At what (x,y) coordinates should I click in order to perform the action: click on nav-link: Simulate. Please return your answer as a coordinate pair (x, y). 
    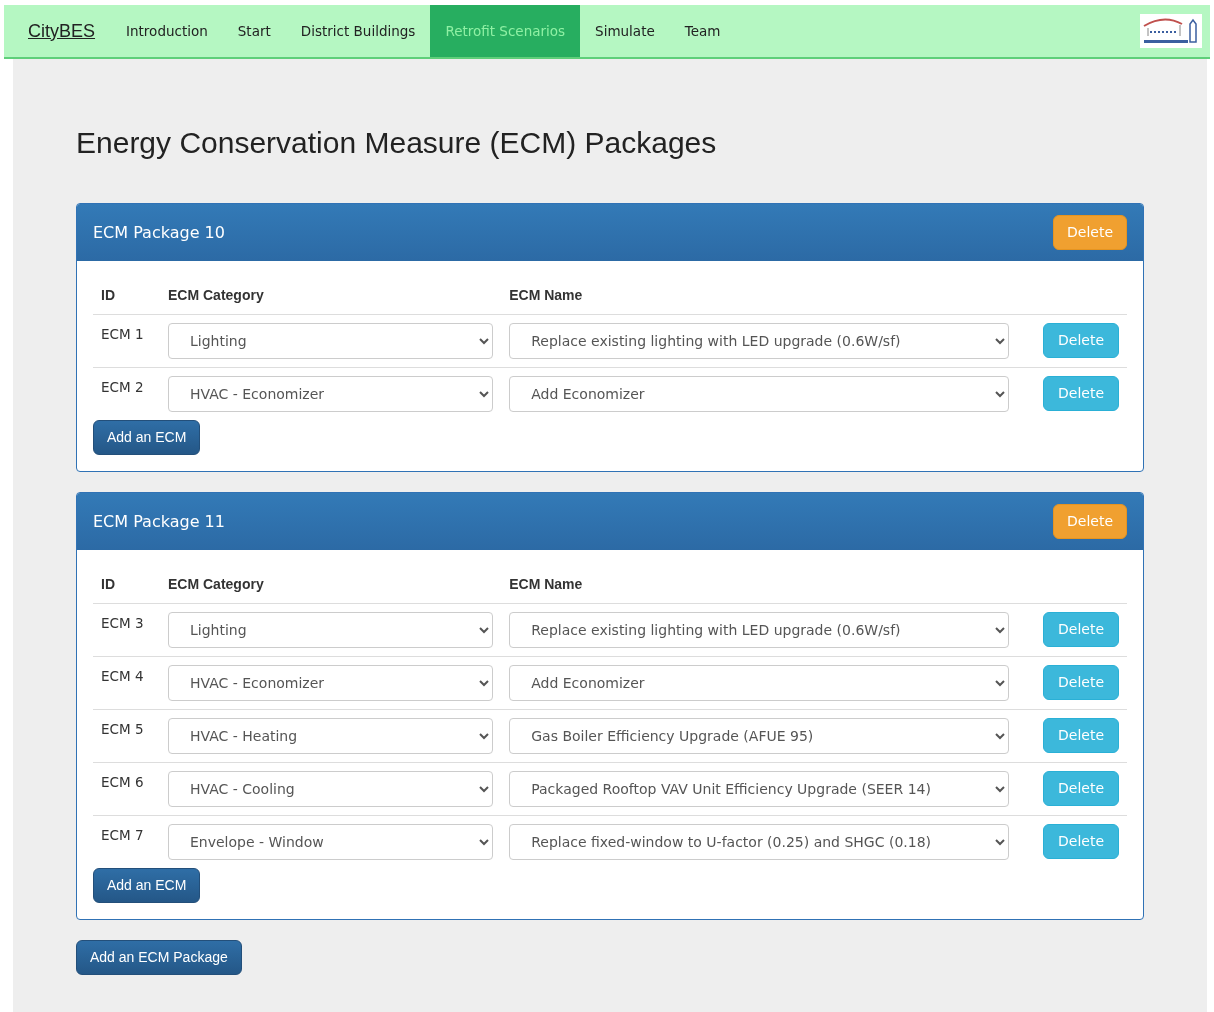
    Looking at the image, I should click on (625, 31).